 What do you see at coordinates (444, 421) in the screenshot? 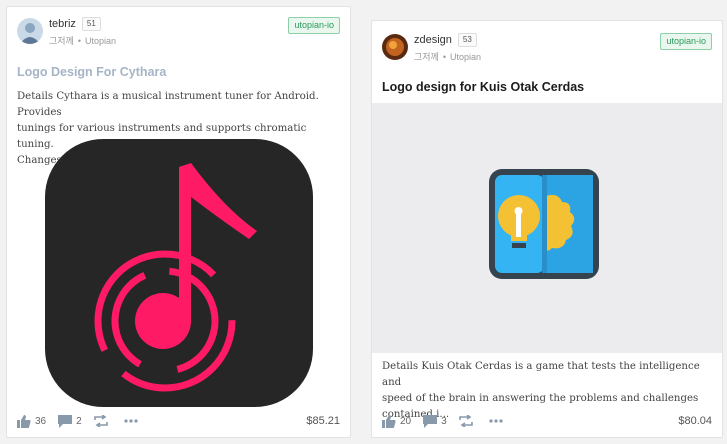
I see `comment-count: 3` at bounding box center [444, 421].